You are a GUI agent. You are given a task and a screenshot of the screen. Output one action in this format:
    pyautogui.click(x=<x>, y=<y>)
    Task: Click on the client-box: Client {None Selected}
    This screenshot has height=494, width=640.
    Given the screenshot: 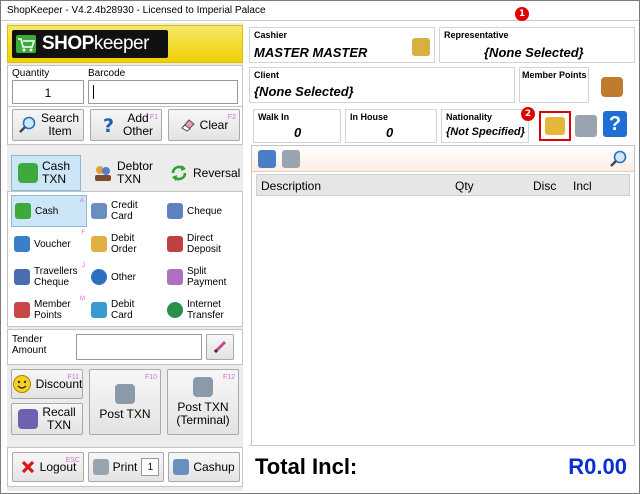 What is the action you would take?
    pyautogui.click(x=382, y=85)
    